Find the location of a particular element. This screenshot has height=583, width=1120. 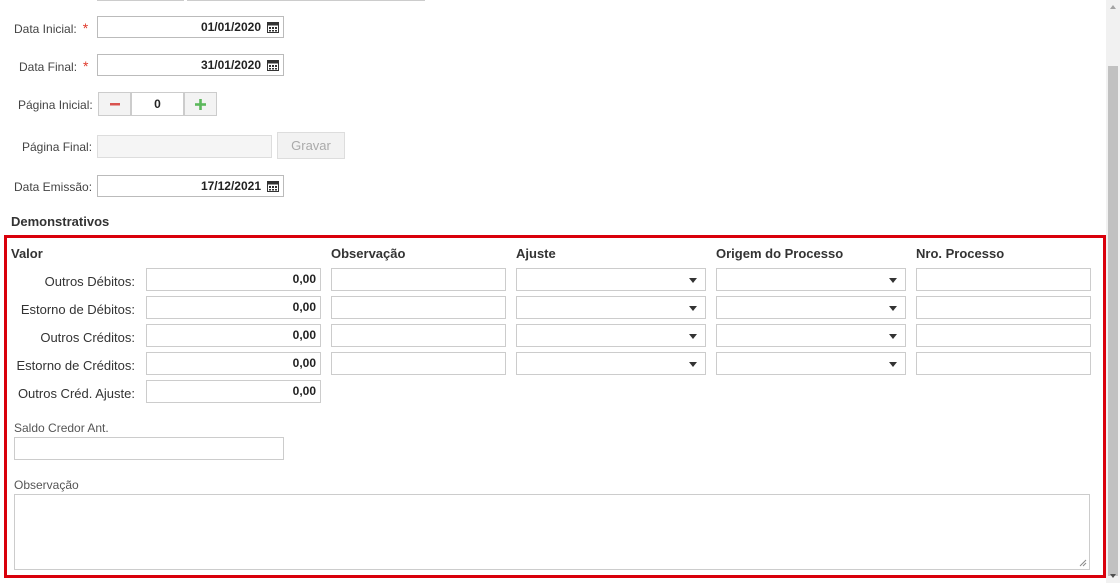

row-label: Estorno de Débitos: is located at coordinates (77, 309).